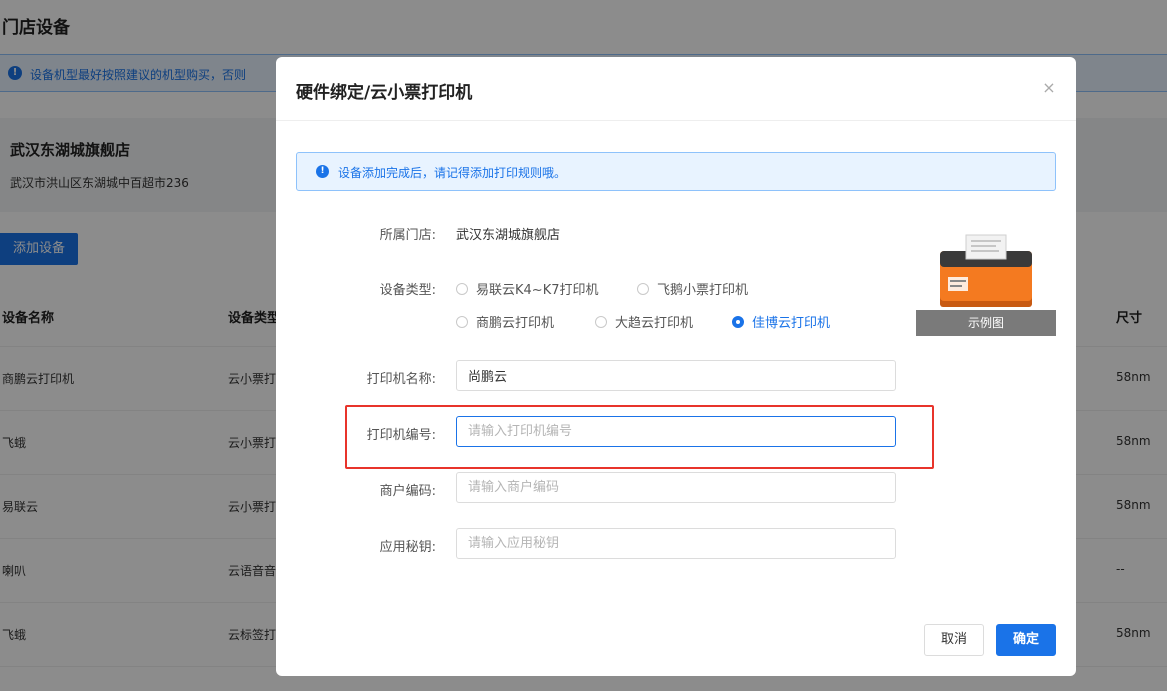 The height and width of the screenshot is (691, 1167). Describe the element at coordinates (676, 375) in the screenshot. I see `printer-name-input` at that location.